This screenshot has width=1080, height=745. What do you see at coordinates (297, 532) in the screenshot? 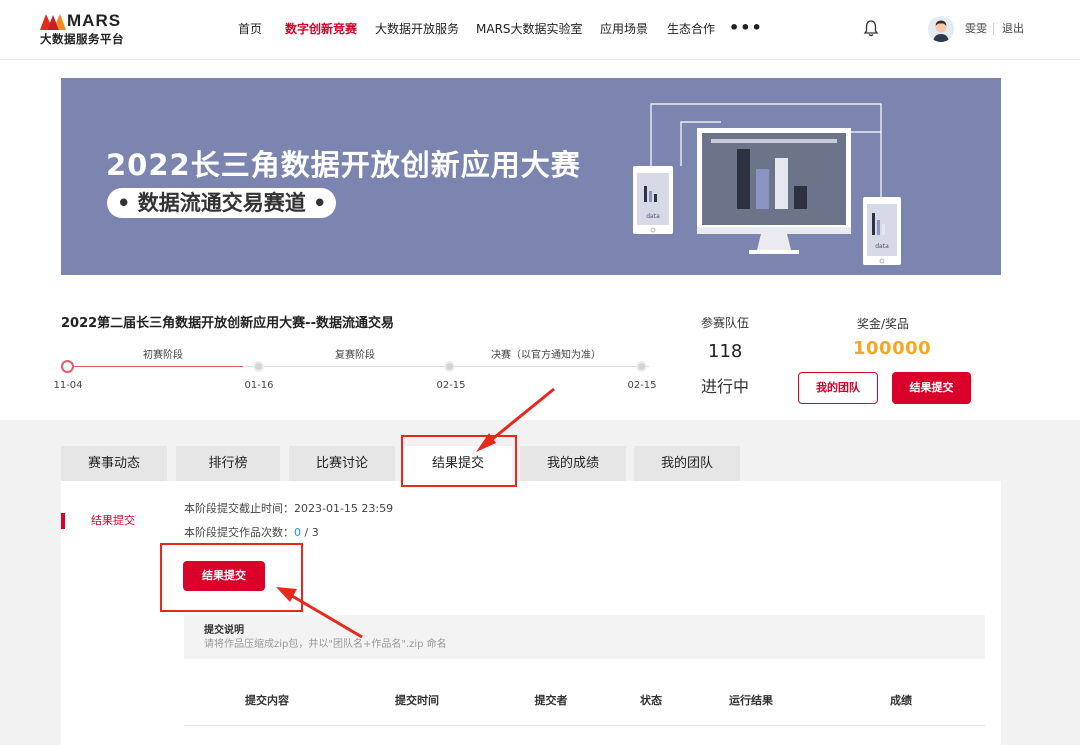
I see `count-used: 0` at bounding box center [297, 532].